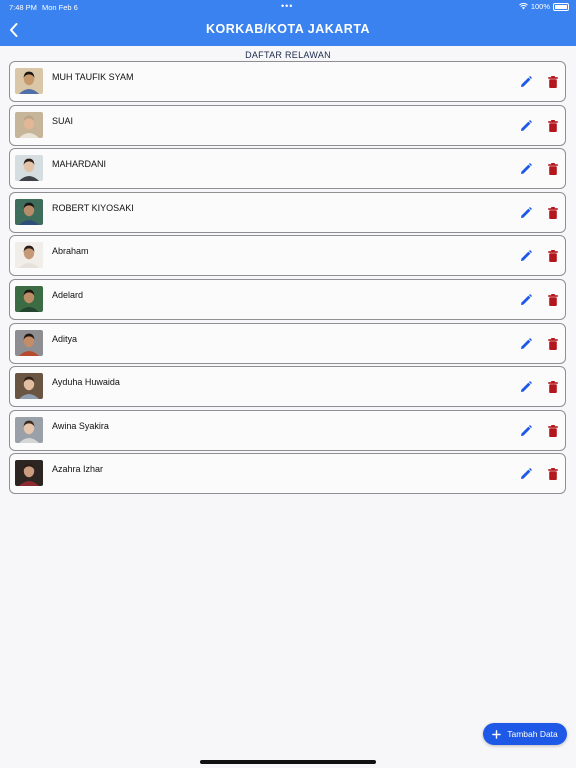 The height and width of the screenshot is (768, 576). I want to click on battery-percent: 100%, so click(540, 6).